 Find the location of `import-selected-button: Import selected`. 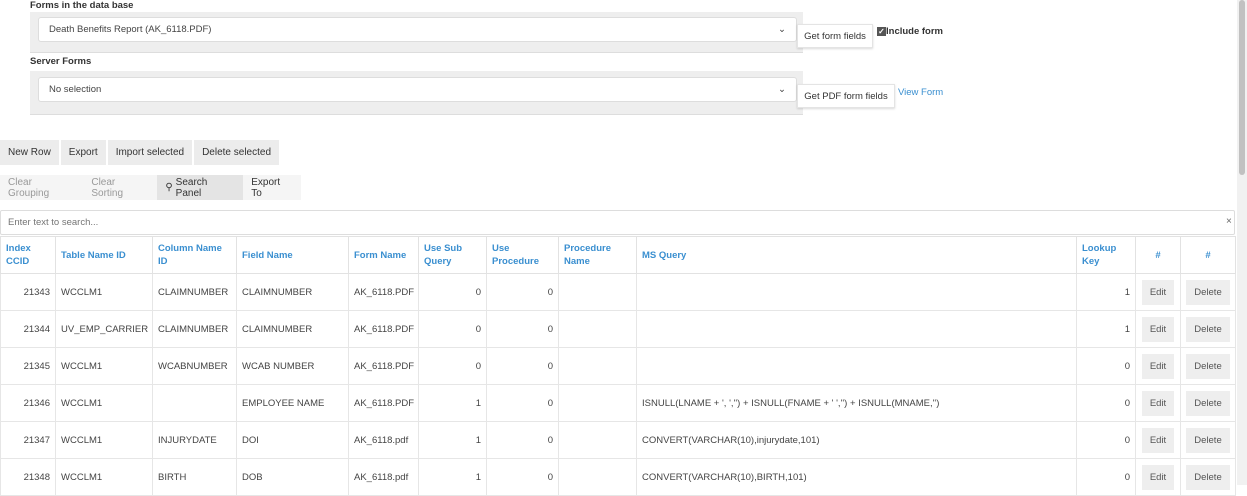

import-selected-button: Import selected is located at coordinates (150, 152).